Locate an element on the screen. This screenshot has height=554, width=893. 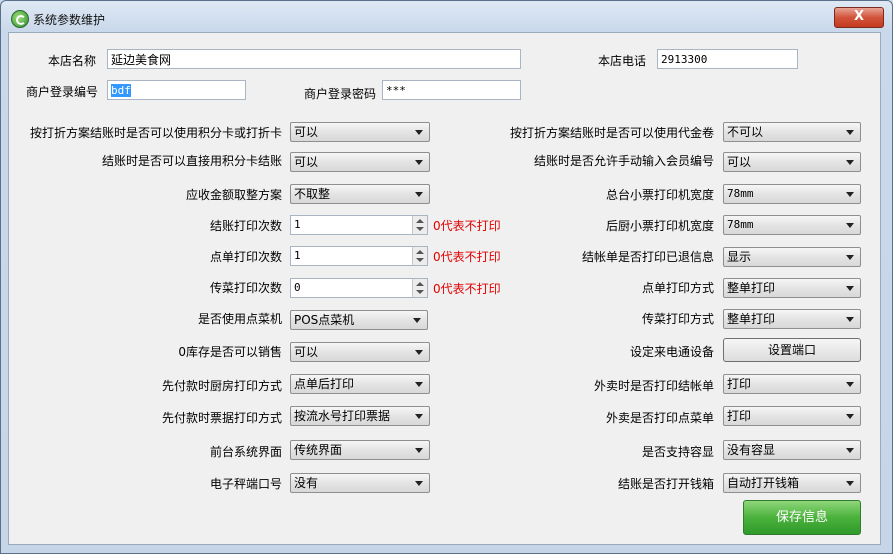
dropdown-value: 传统界面 is located at coordinates (318, 450).